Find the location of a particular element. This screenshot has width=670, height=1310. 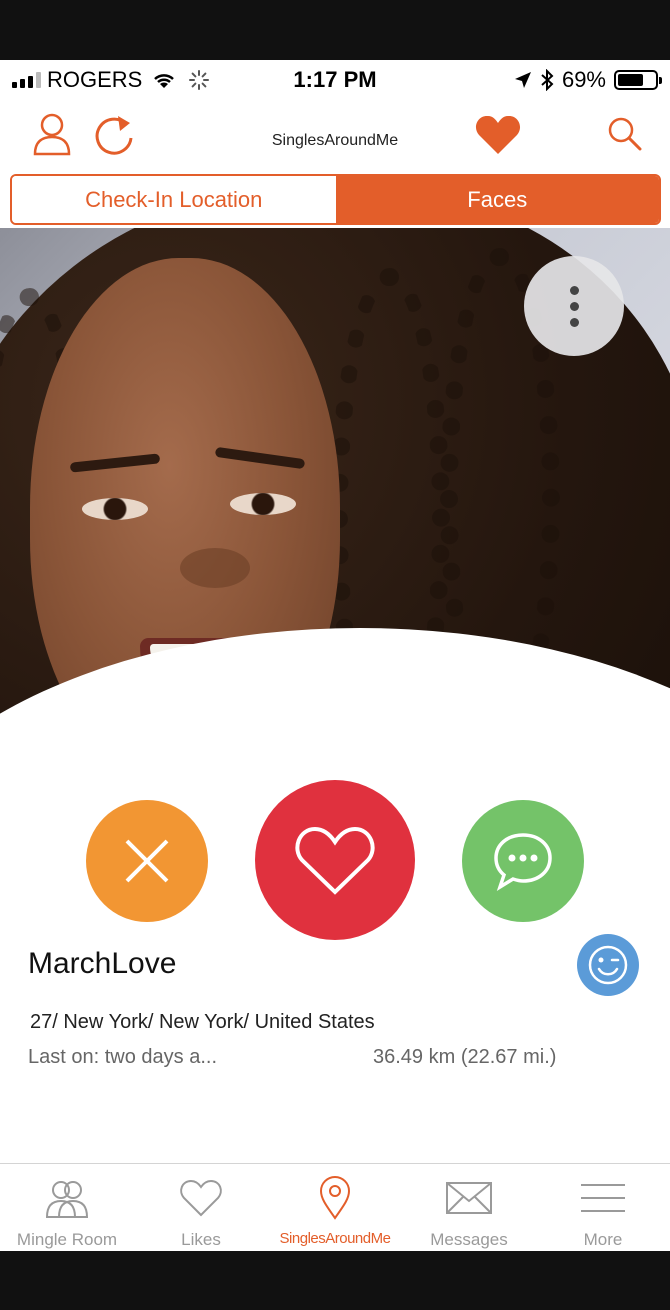

battery-icon is located at coordinates (638, 80).